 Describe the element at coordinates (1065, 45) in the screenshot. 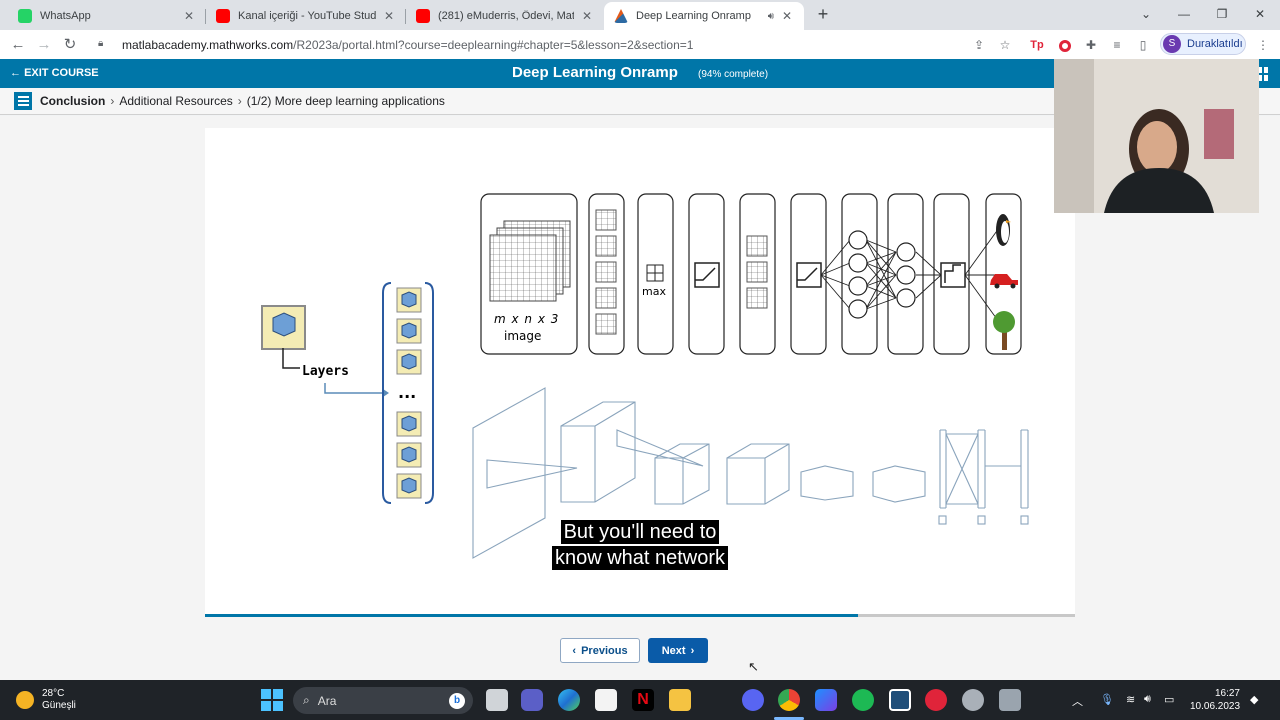

I see `opera-extension-icon` at that location.